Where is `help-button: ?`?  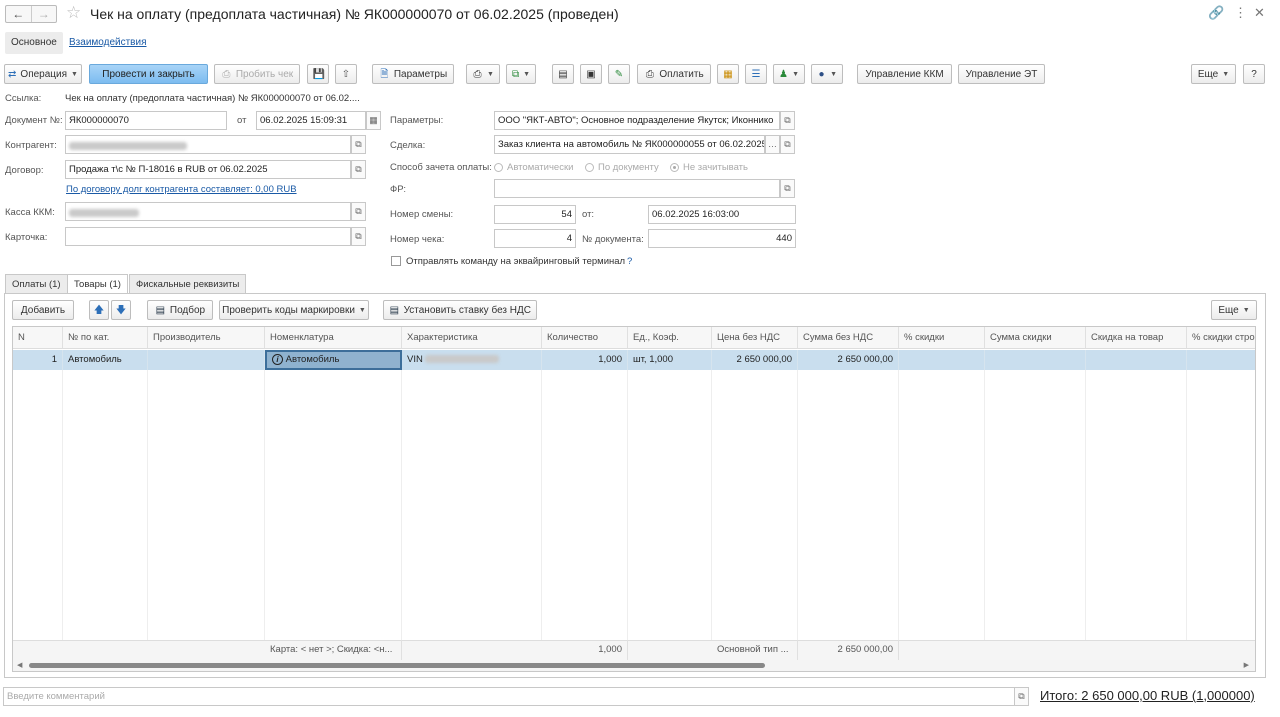 help-button: ? is located at coordinates (1254, 74).